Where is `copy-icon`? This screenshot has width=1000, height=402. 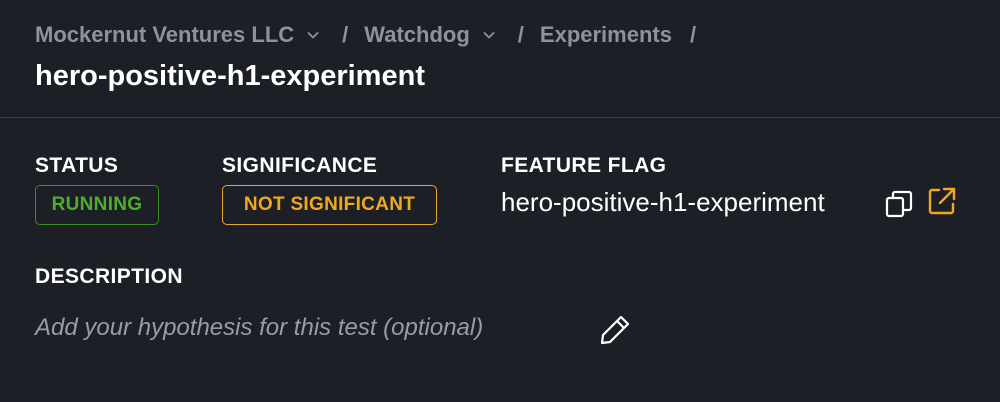 copy-icon is located at coordinates (899, 204).